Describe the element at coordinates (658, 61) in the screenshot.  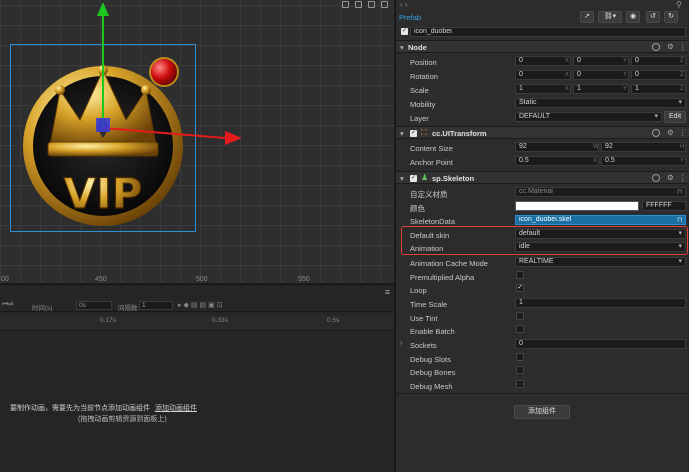
I see `position-z-input: 0` at that location.